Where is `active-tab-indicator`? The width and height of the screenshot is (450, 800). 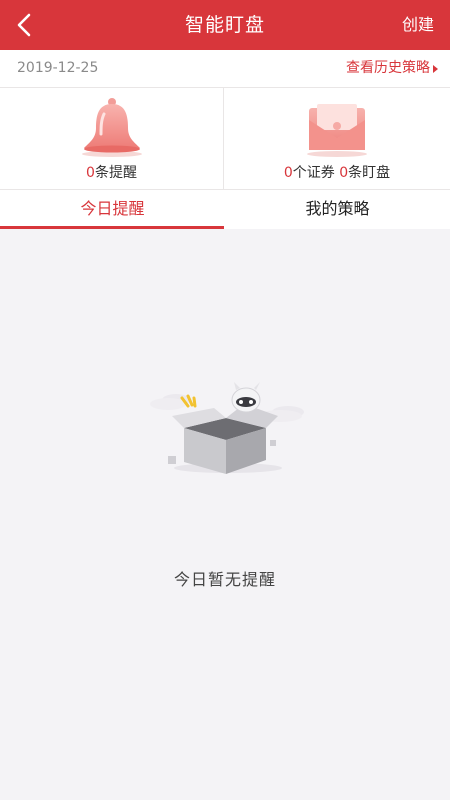
active-tab-indicator is located at coordinates (112, 227).